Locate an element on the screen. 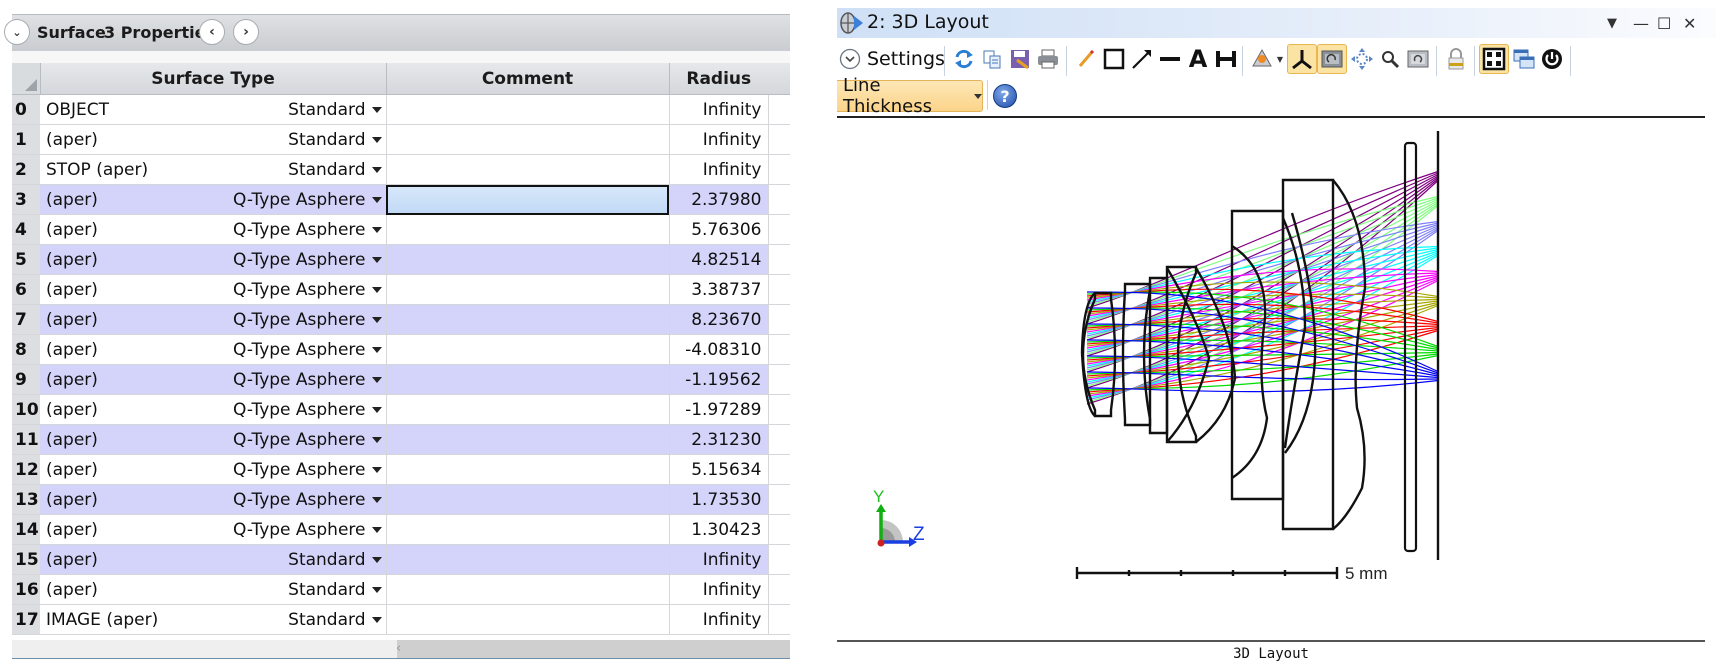 Image resolution: width=1716 pixels, height=662 pixels. radius-cell: -1.19562 is located at coordinates (719, 379).